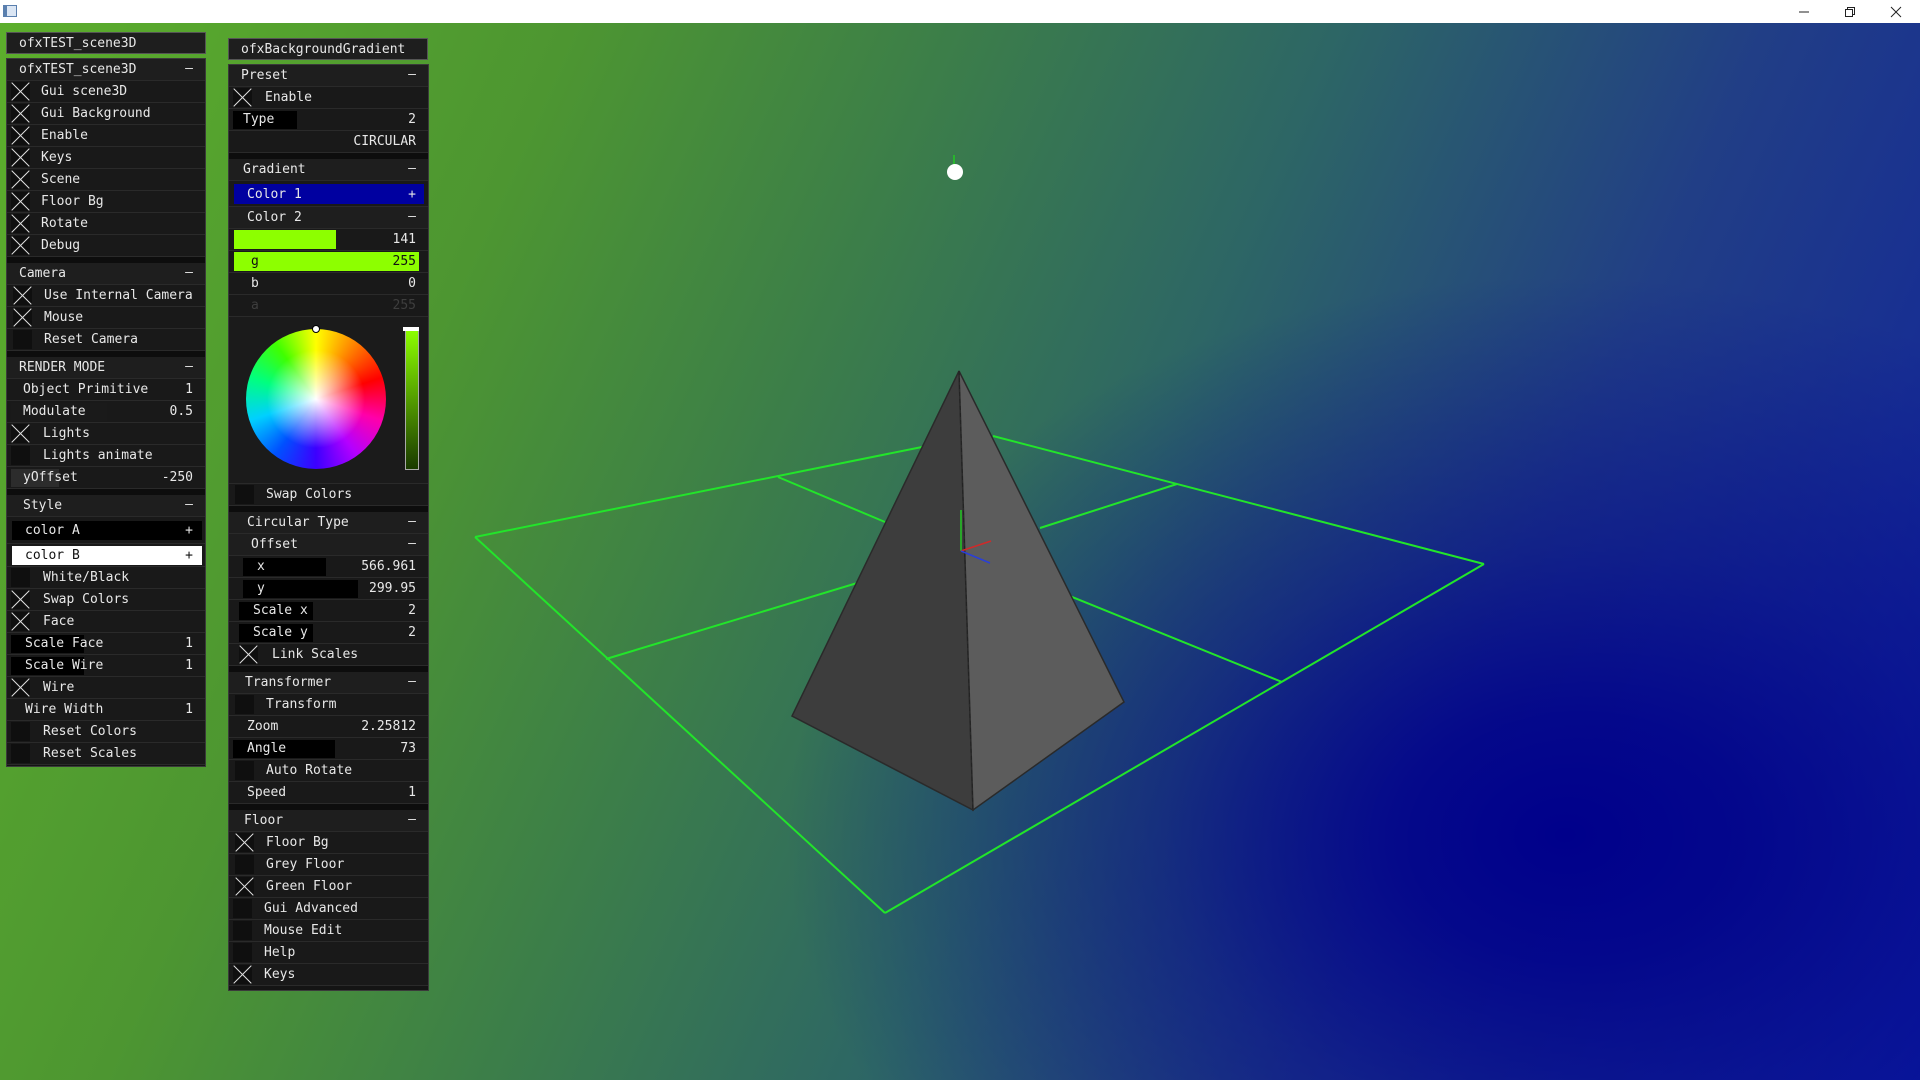  Describe the element at coordinates (106, 340) in the screenshot. I see `reset-camera-toggle: Reset Camera` at that location.